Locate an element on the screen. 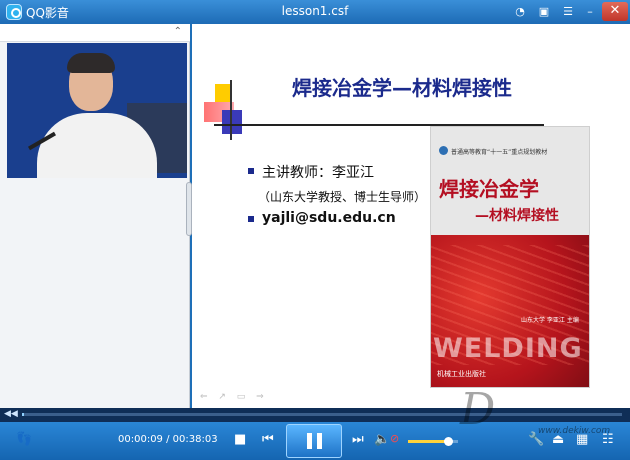  slide-nav-arrows: ⇐ ↗ ▭ ⇒ is located at coordinates (234, 397).